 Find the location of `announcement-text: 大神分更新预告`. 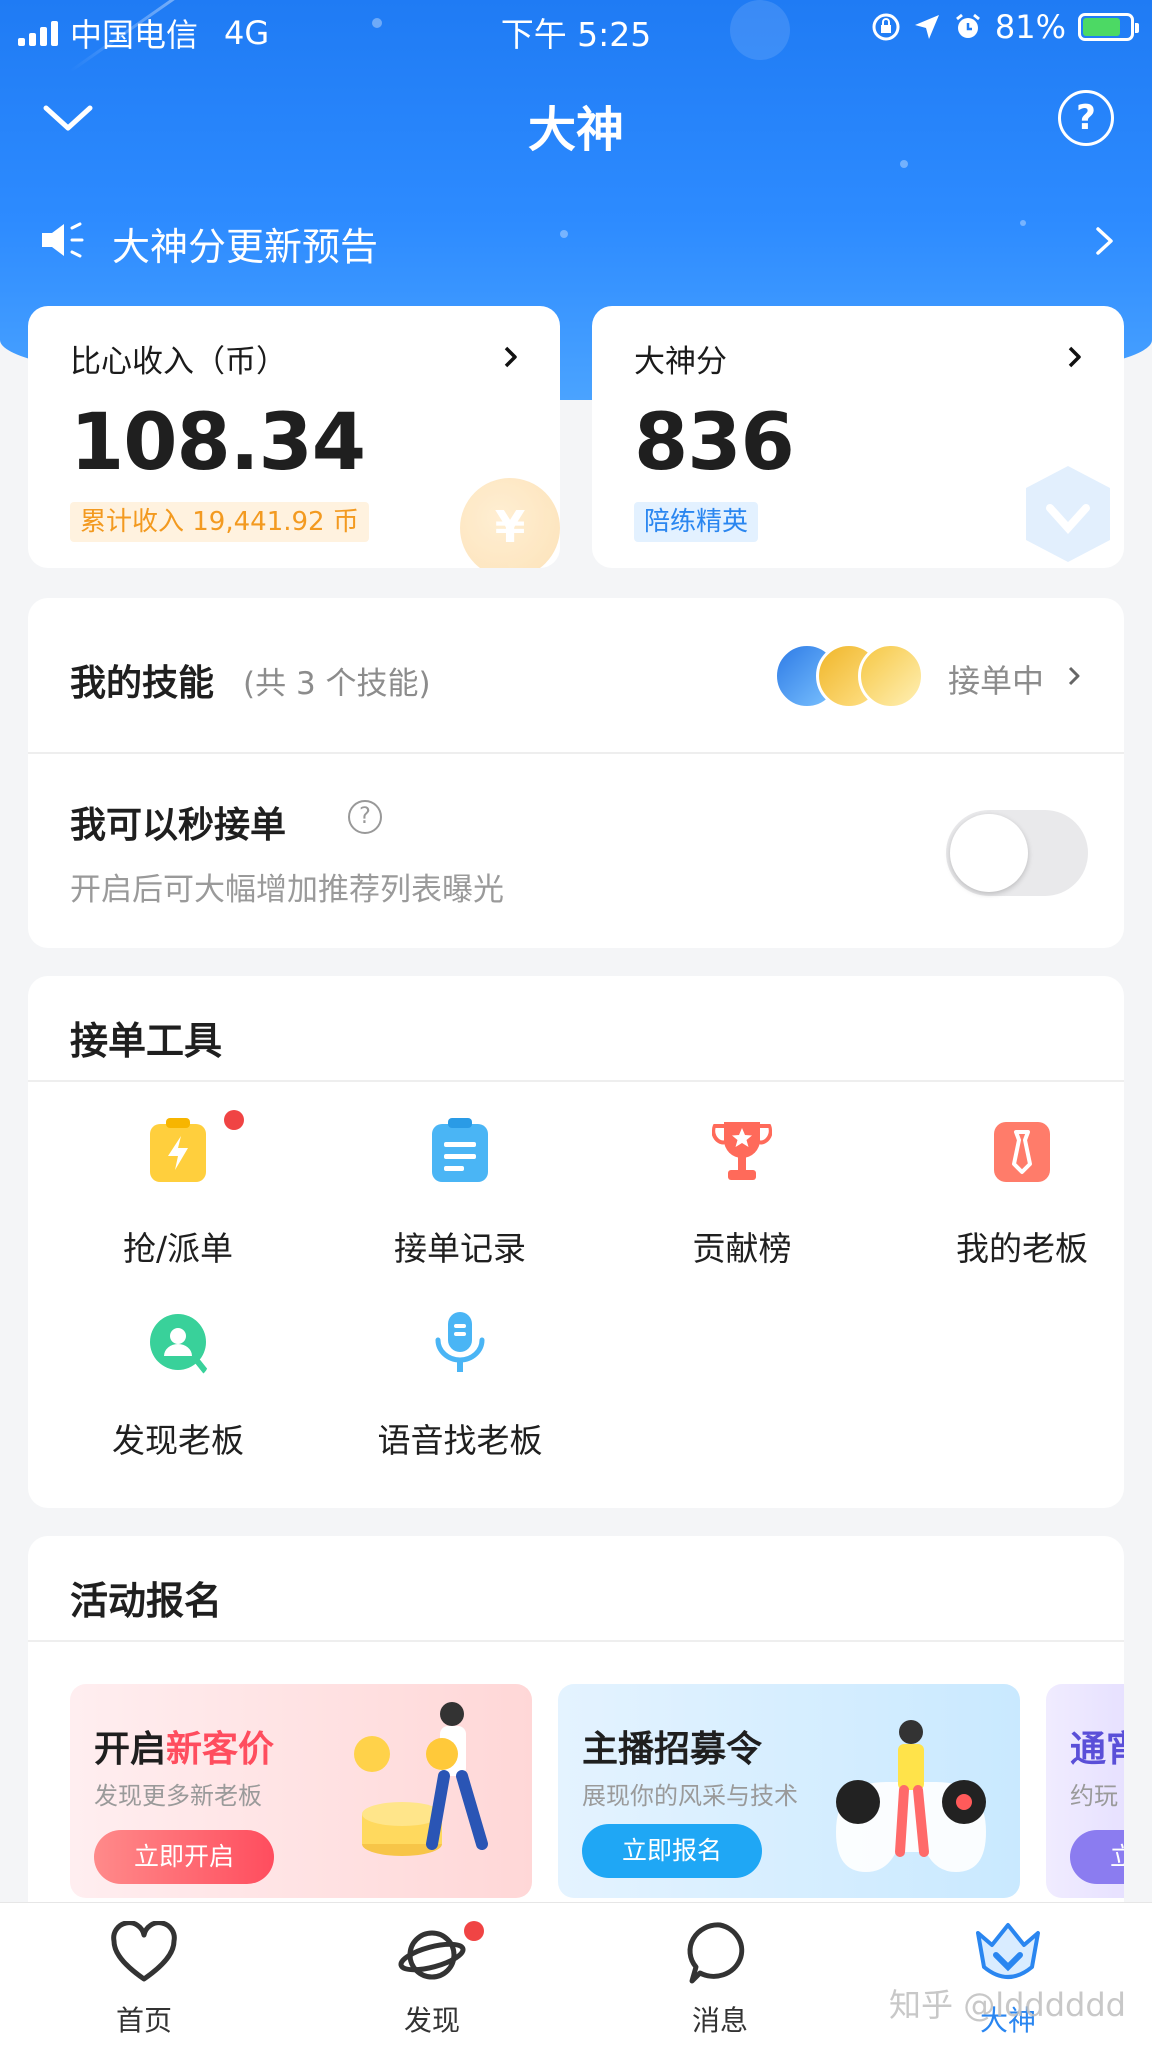

announcement-text: 大神分更新预告 is located at coordinates (245, 247).